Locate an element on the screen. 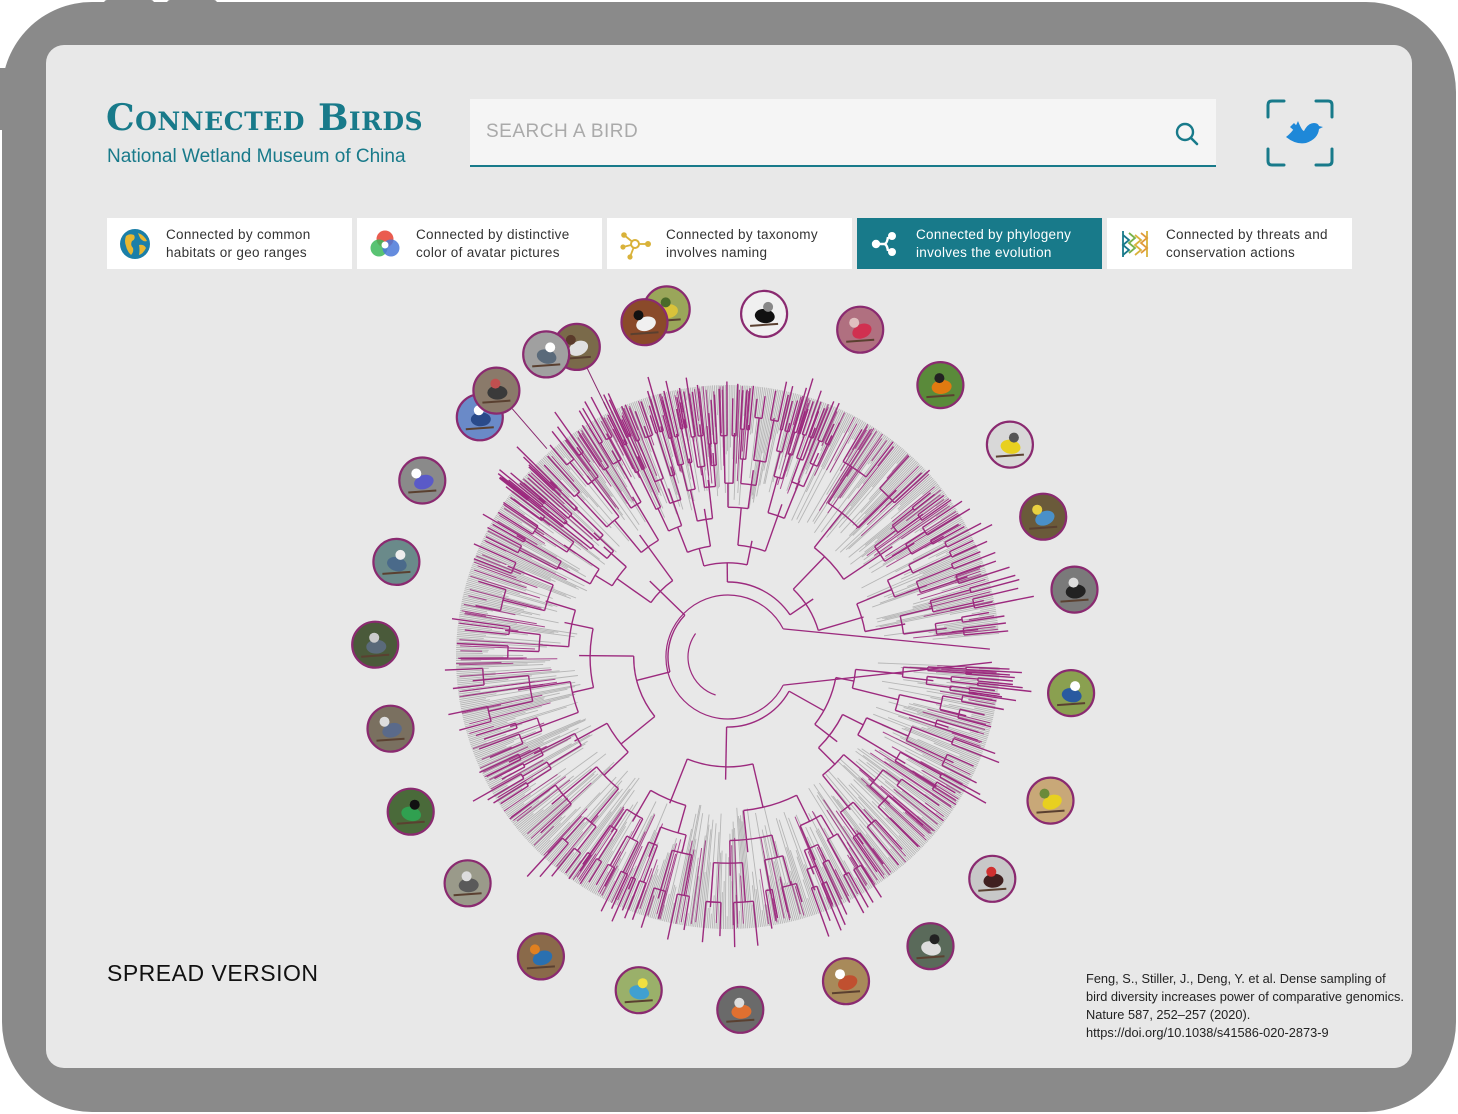  device-side-button is located at coordinates (3, 99).